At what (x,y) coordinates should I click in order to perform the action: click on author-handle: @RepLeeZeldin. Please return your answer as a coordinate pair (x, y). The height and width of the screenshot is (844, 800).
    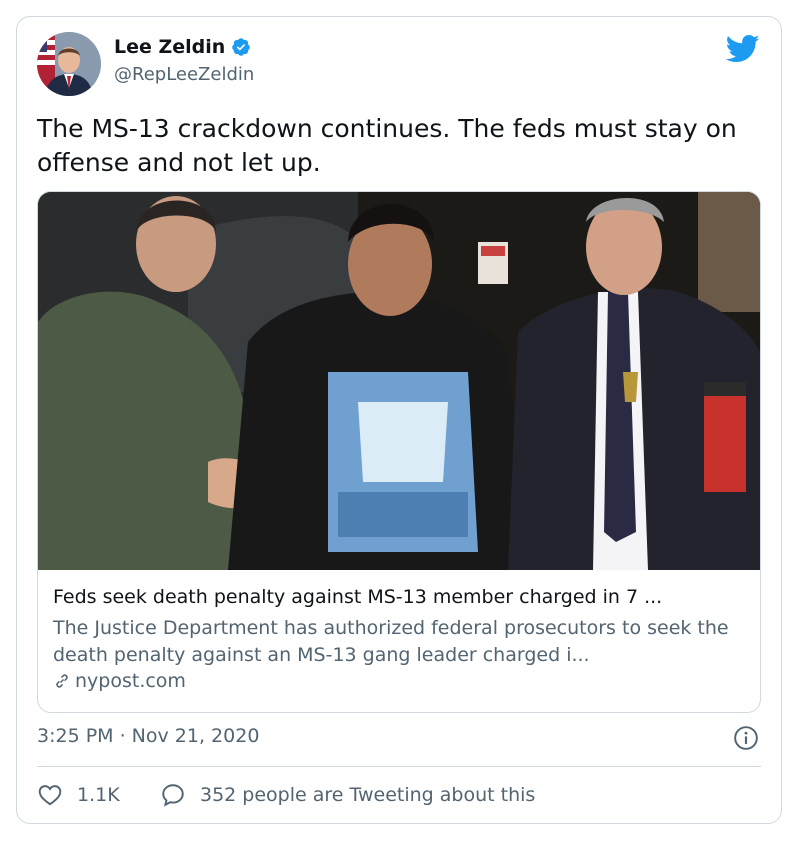
    Looking at the image, I should click on (184, 74).